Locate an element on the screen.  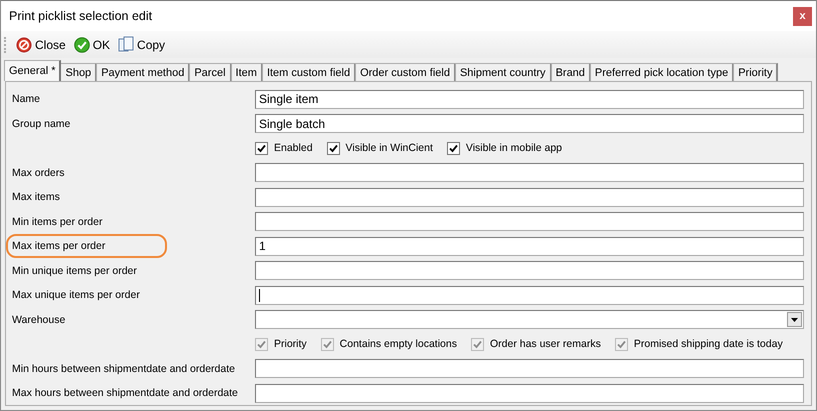
copy-icon is located at coordinates (126, 44).